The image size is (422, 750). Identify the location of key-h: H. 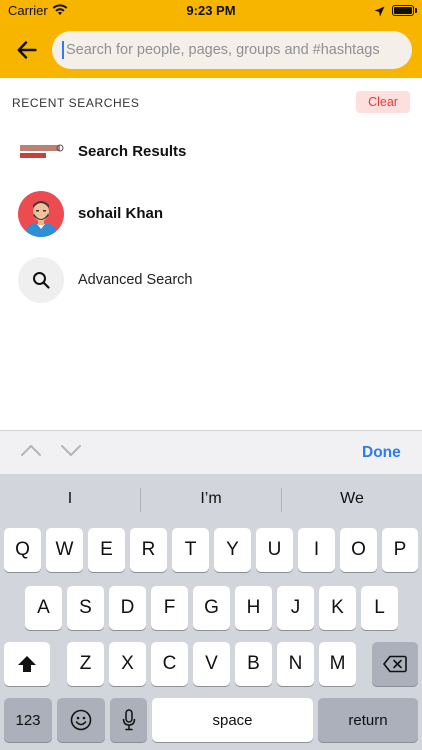
(253, 608).